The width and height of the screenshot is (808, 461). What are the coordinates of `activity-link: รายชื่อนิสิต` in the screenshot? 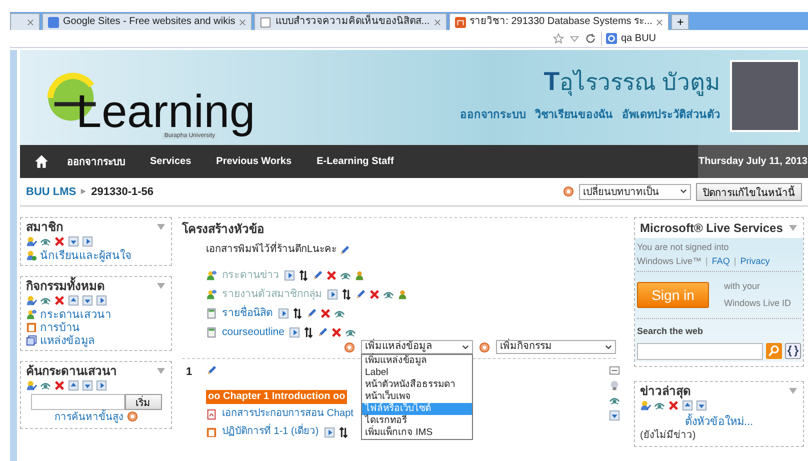 It's located at (247, 313).